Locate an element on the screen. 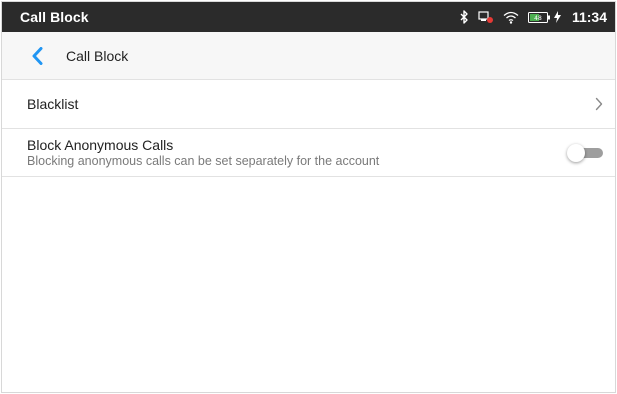  chevron-left-icon is located at coordinates (37, 55).